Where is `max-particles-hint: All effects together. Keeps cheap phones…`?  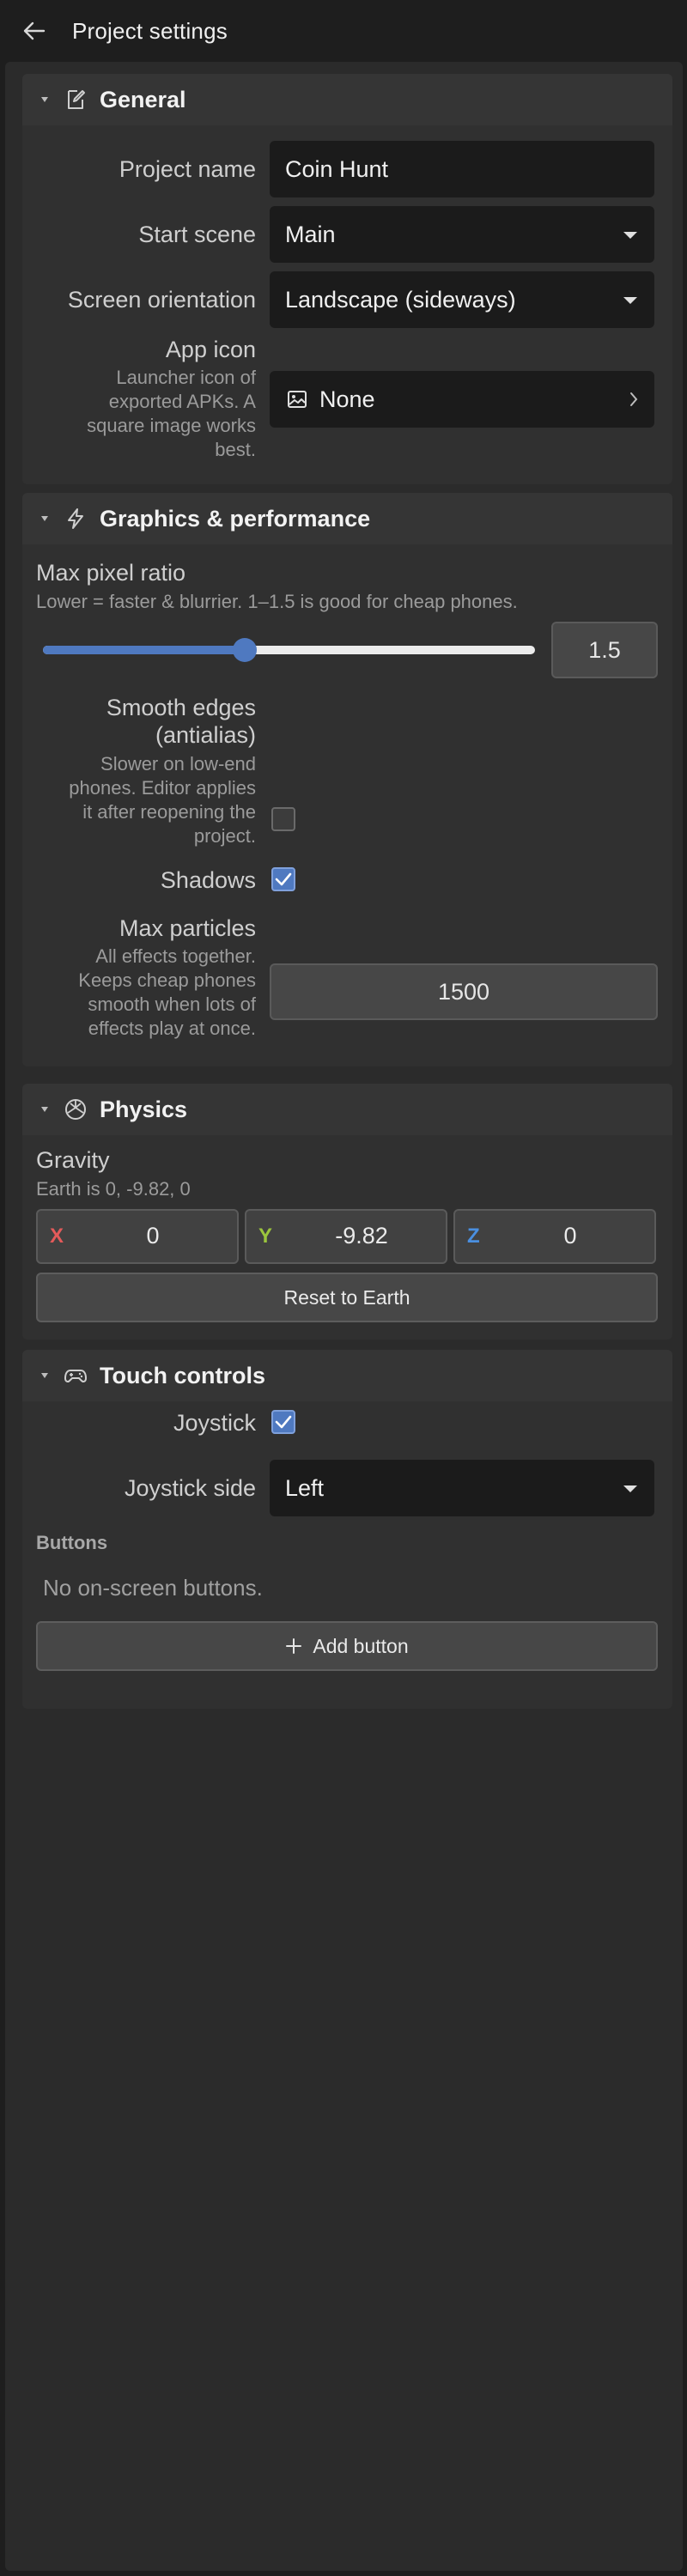 max-particles-hint: All effects together. Keeps cheap phones… is located at coordinates (167, 992).